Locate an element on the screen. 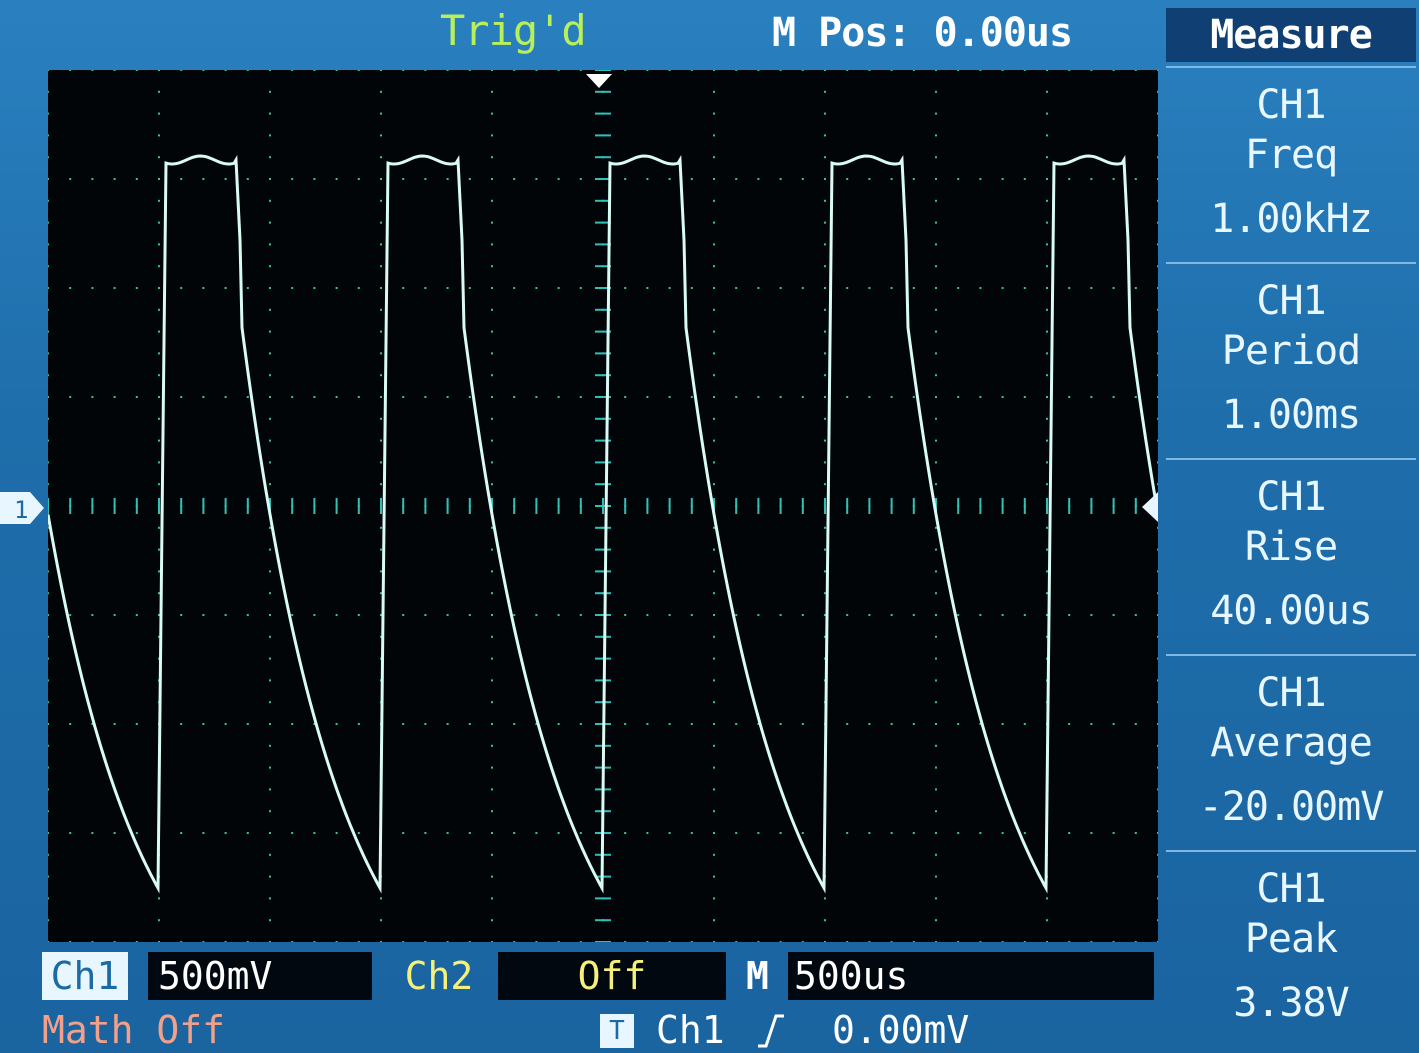  trigger-position-icon is located at coordinates (599, 81).